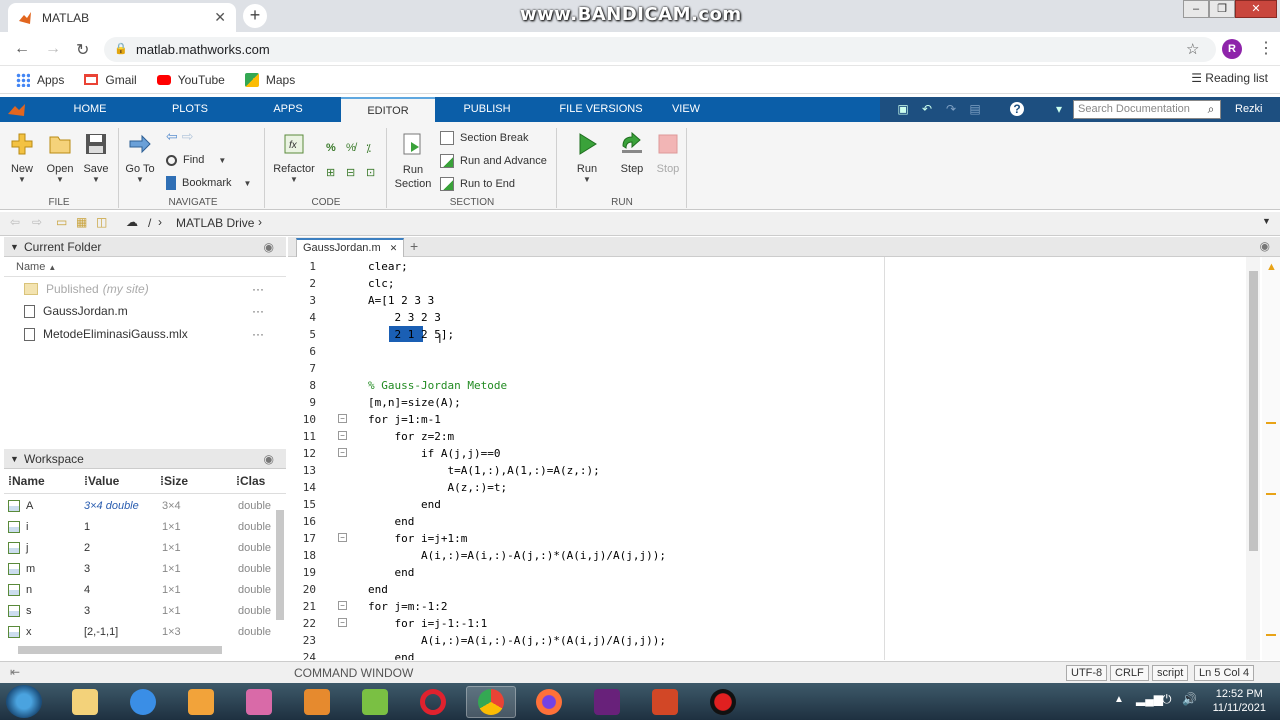 Image resolution: width=1280 pixels, height=720 pixels. What do you see at coordinates (927, 109) in the screenshot?
I see `undo-icon: ↶` at bounding box center [927, 109].